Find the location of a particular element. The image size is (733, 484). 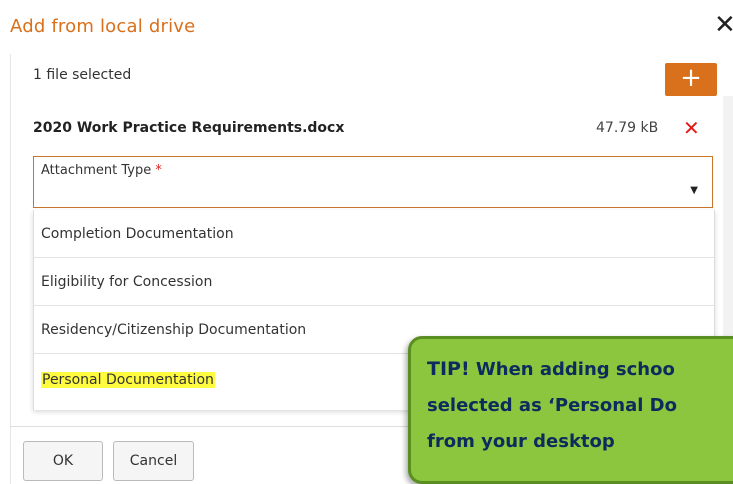

tip-prefix: TIP! is located at coordinates (448, 369).